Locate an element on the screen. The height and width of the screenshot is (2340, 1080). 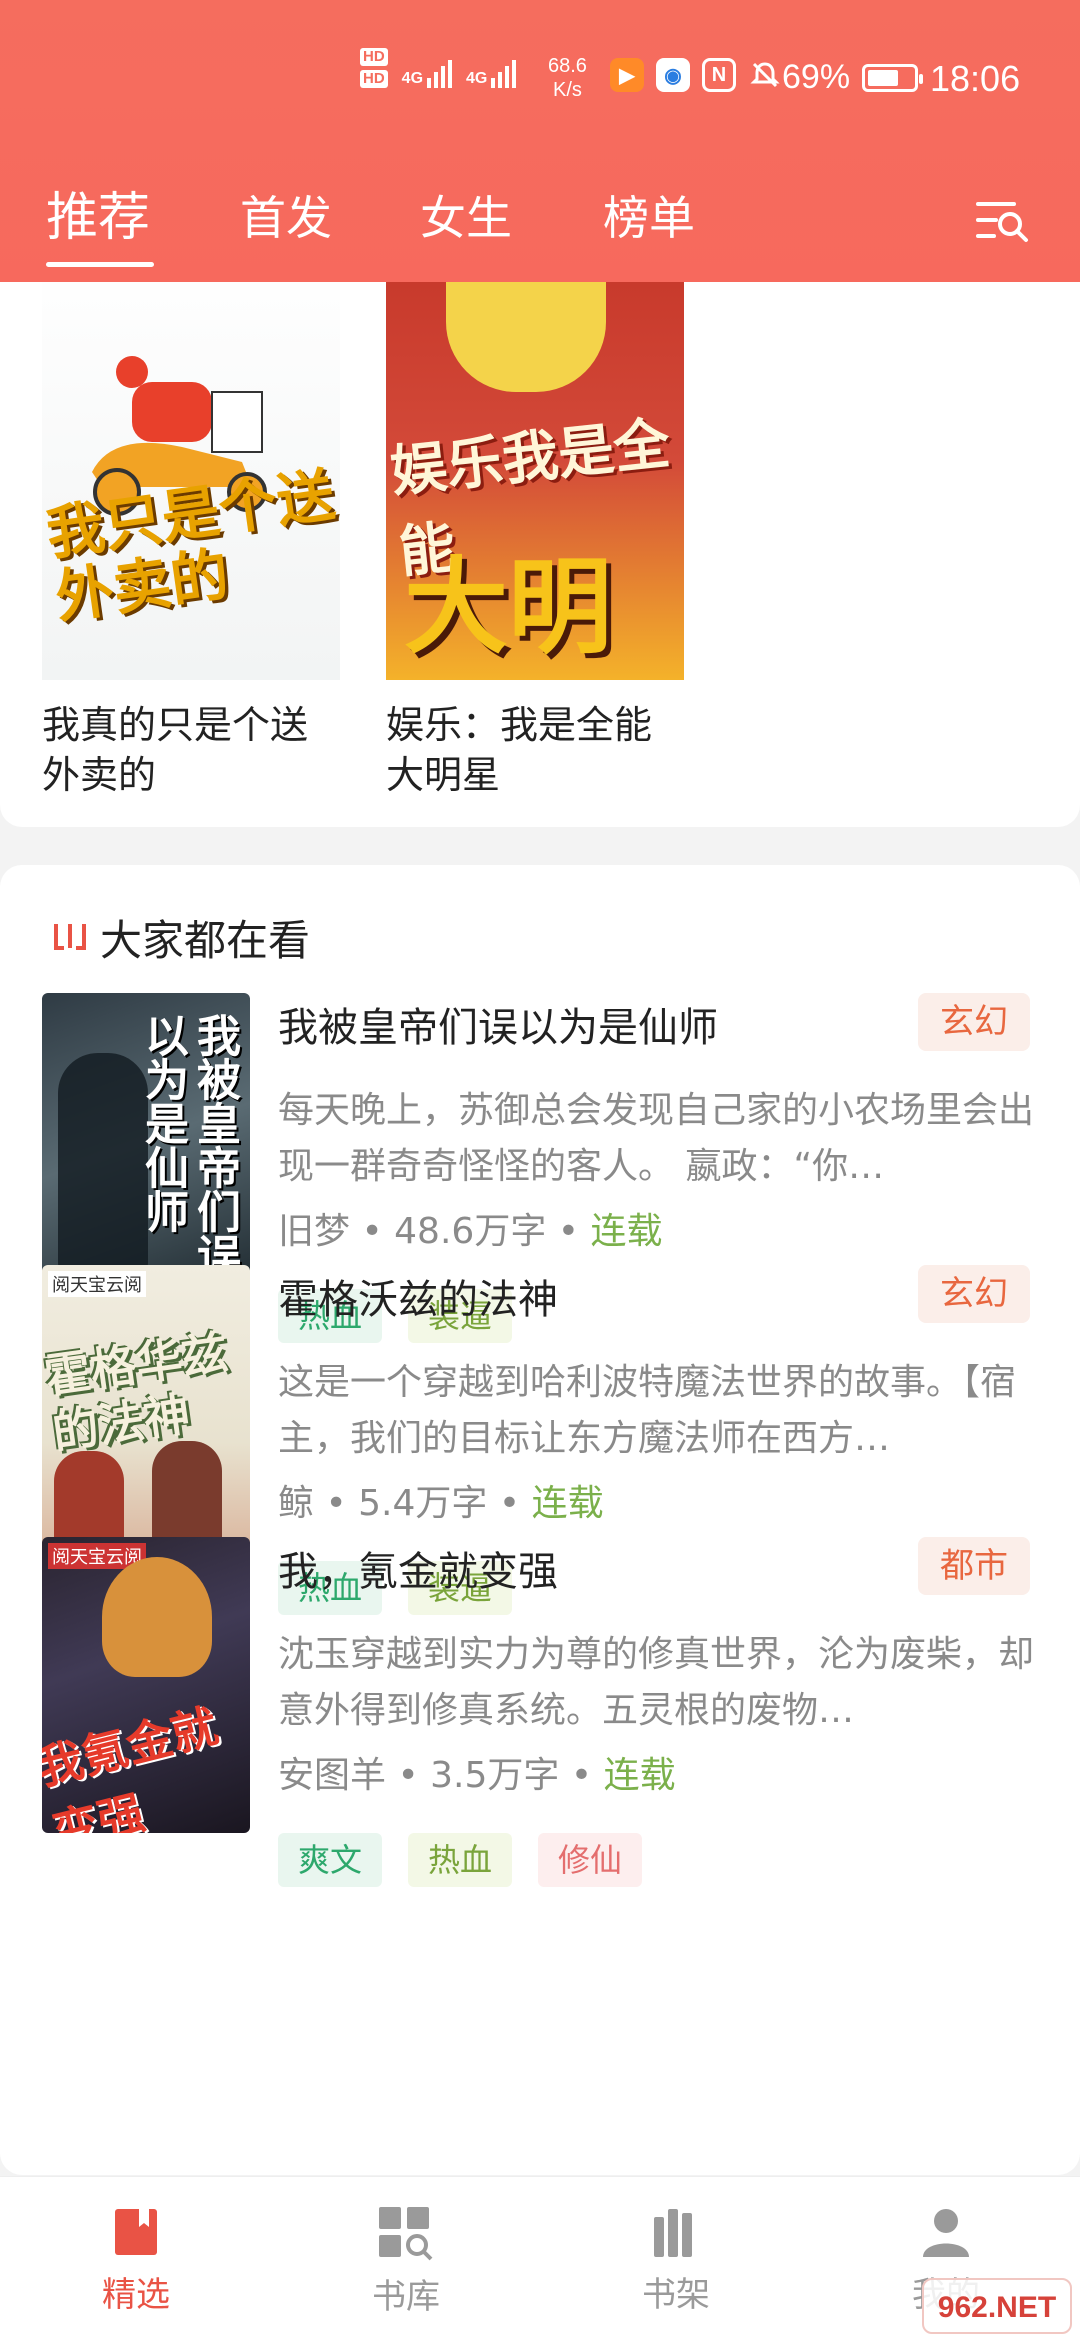
site-watermark: 962.NET is located at coordinates (997, 2306).